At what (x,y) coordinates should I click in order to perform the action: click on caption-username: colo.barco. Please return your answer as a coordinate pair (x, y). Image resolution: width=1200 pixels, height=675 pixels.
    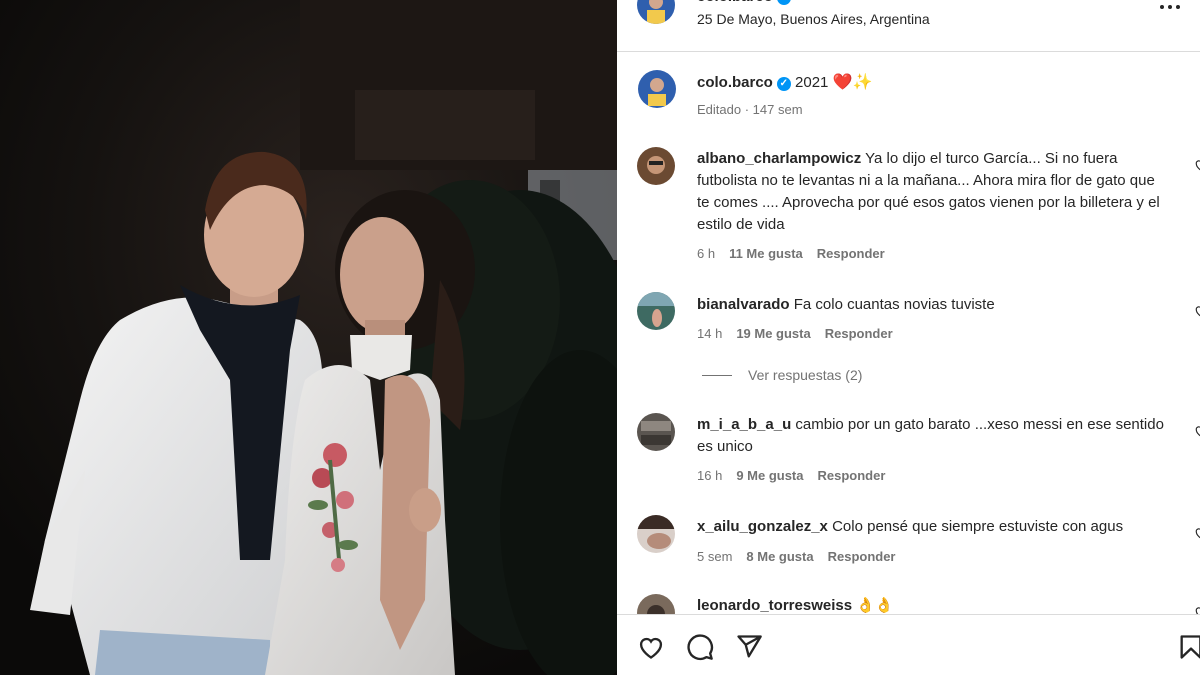
    Looking at the image, I should click on (735, 82).